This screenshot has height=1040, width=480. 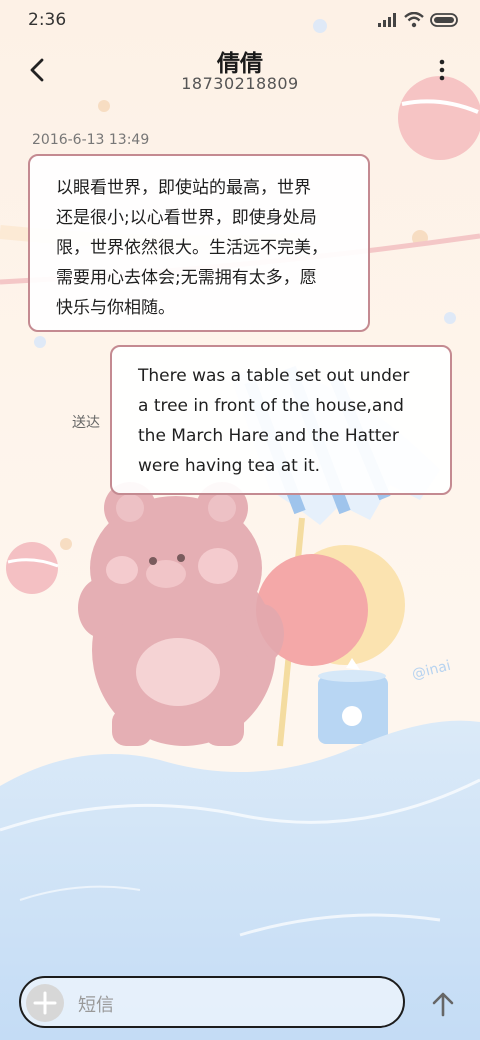 I want to click on message-input, so click(x=212, y=1002).